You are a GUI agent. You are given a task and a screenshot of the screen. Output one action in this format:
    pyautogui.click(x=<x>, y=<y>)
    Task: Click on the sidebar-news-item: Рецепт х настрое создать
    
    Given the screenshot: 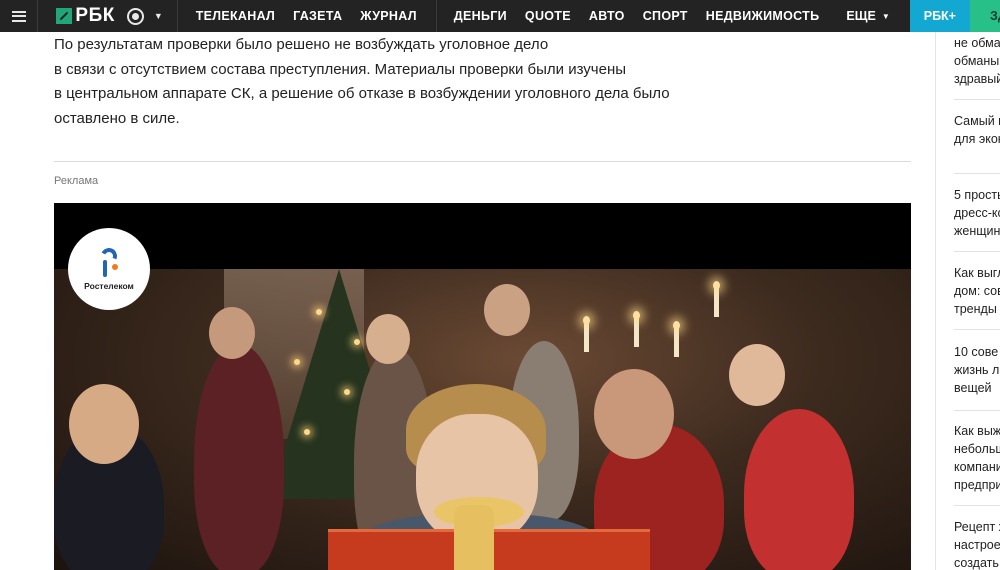 What is the action you would take?
    pyautogui.click(x=977, y=544)
    